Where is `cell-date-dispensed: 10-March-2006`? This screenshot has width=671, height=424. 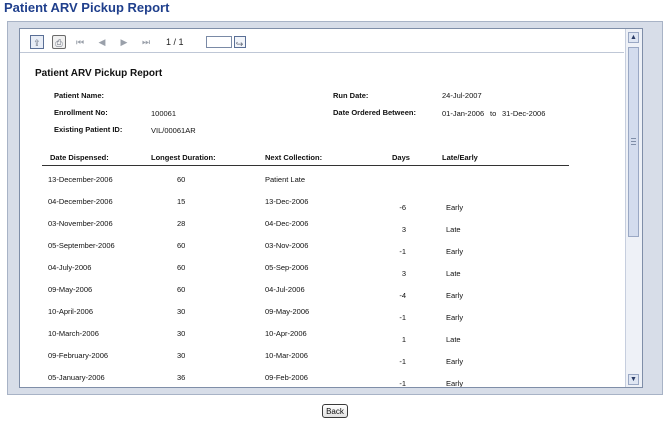
cell-date-dispensed: 10-March-2006 is located at coordinates (73, 333).